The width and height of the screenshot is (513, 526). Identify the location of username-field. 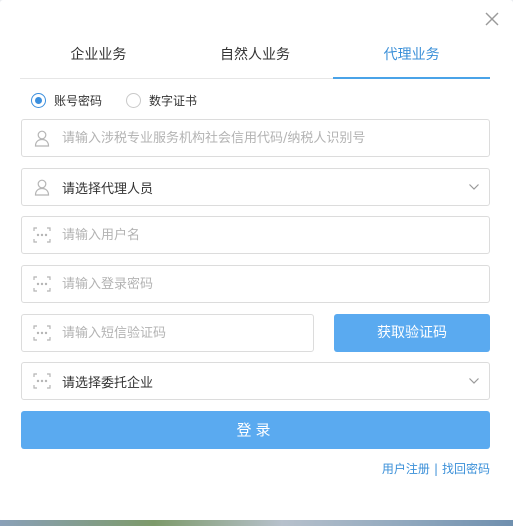
(255, 235).